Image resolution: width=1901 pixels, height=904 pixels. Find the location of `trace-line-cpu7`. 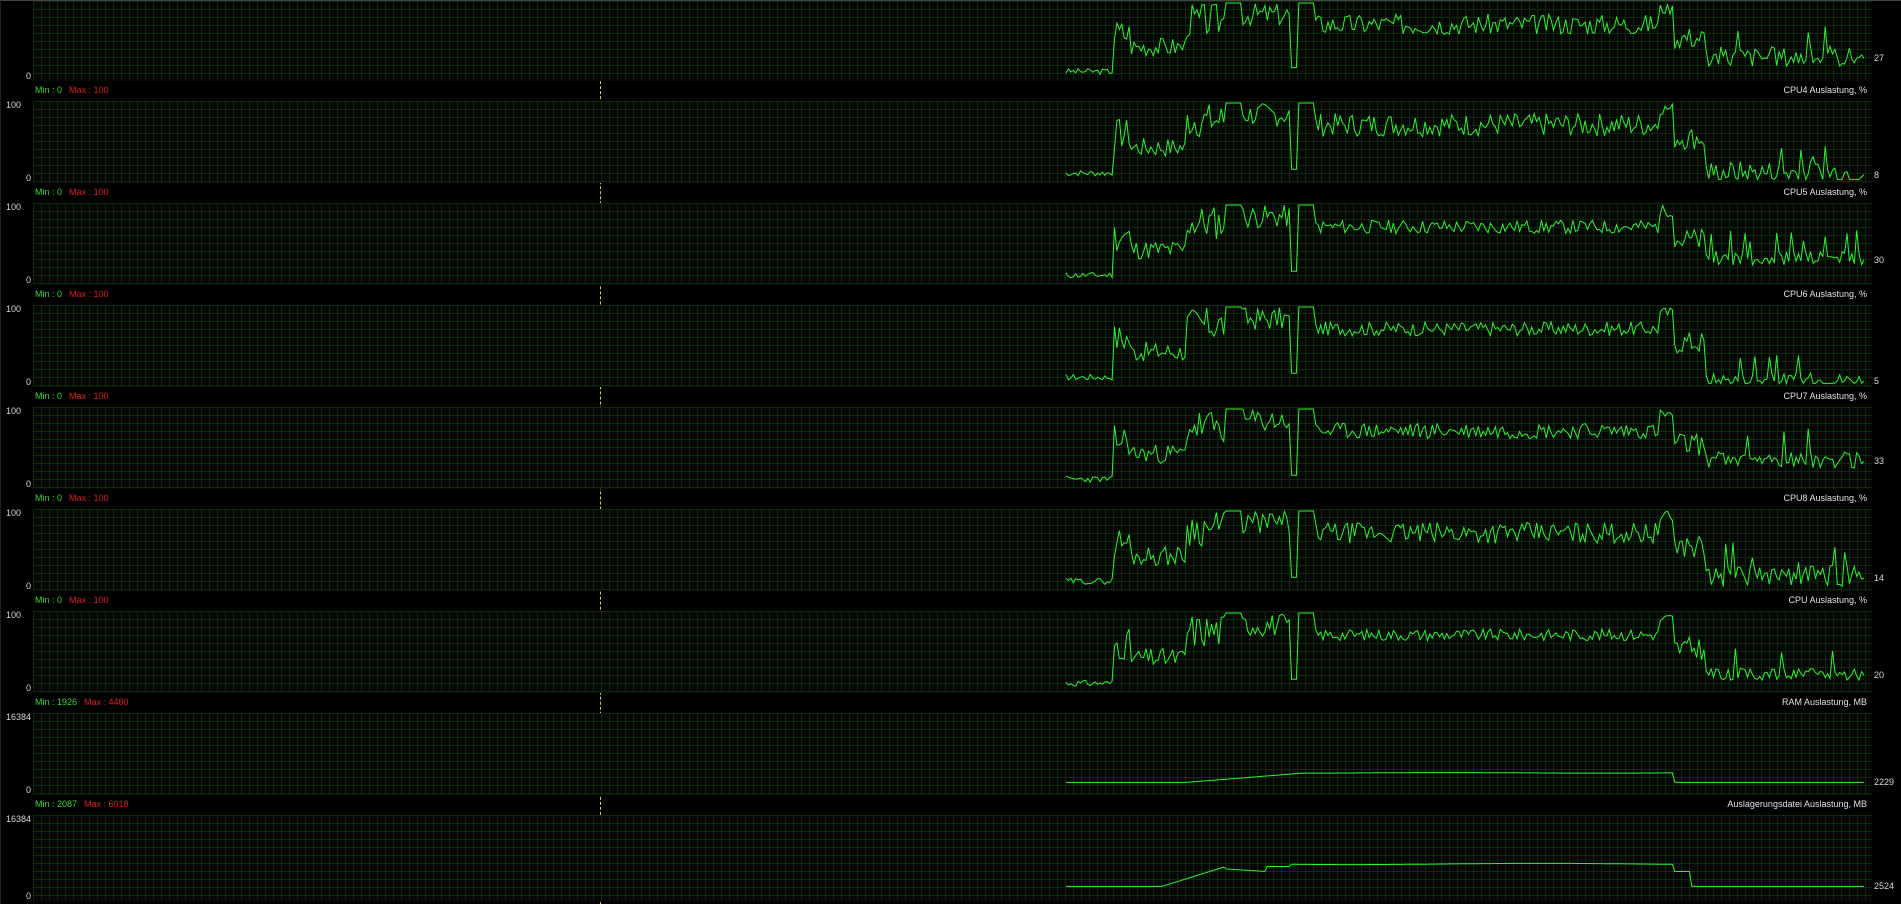

trace-line-cpu7 is located at coordinates (1465, 446).